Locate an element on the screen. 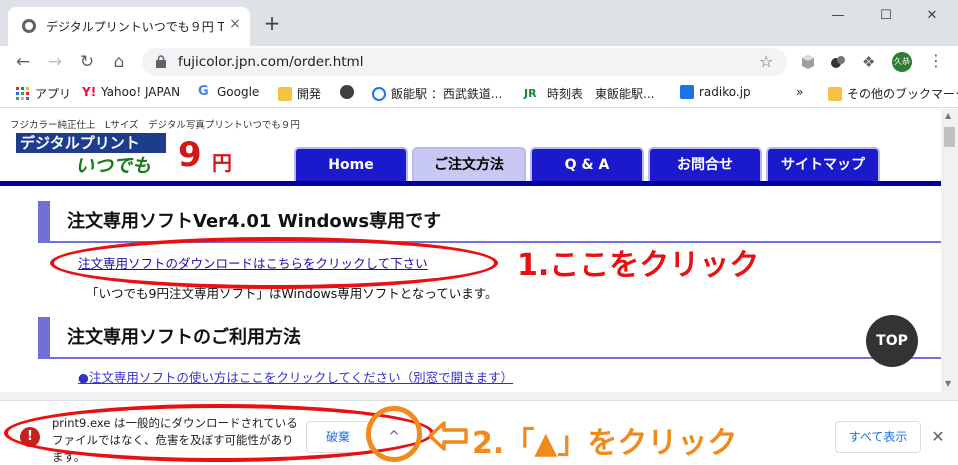 This screenshot has height=465, width=958. new-tab-button: + is located at coordinates (272, 23).